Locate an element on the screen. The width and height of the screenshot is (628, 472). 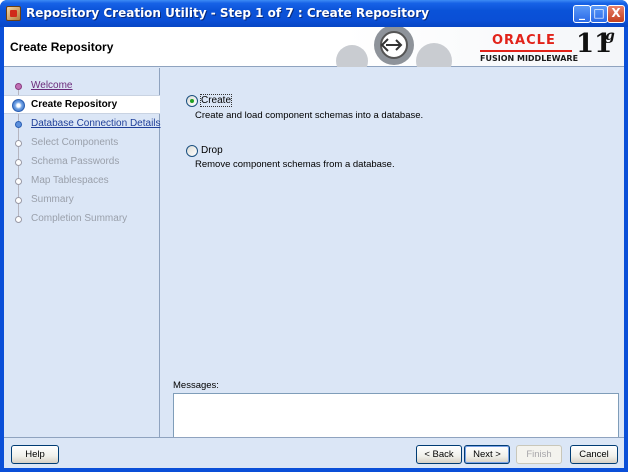
next-button: Next > is located at coordinates (487, 454).